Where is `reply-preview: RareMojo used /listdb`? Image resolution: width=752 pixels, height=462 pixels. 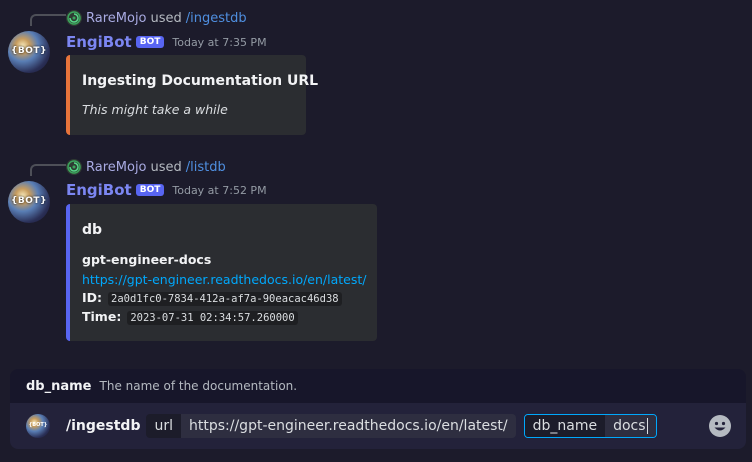
reply-preview: RareMojo used /listdb is located at coordinates (146, 167).